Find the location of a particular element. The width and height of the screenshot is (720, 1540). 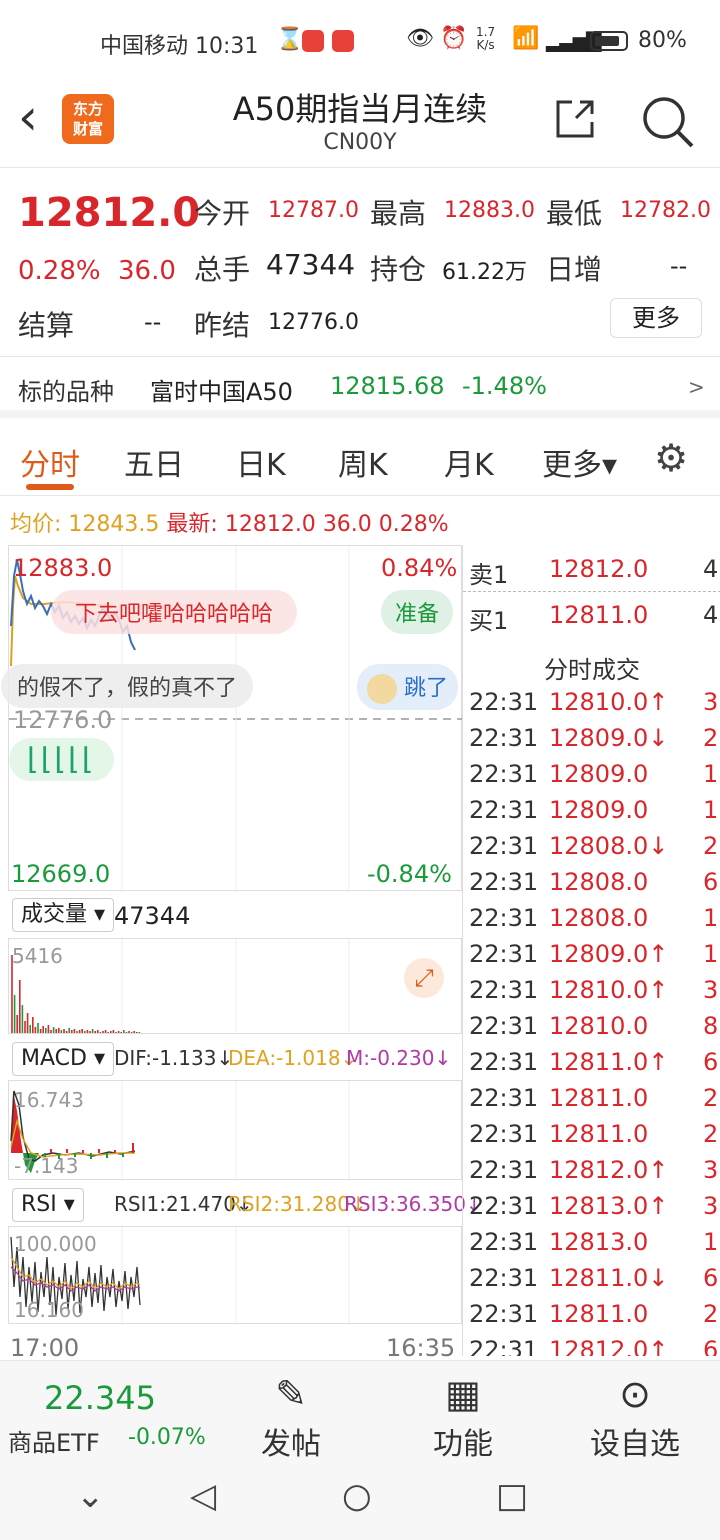

danmu-comment: 下去吧嚯哈哈哈哈哈 is located at coordinates (174, 612).